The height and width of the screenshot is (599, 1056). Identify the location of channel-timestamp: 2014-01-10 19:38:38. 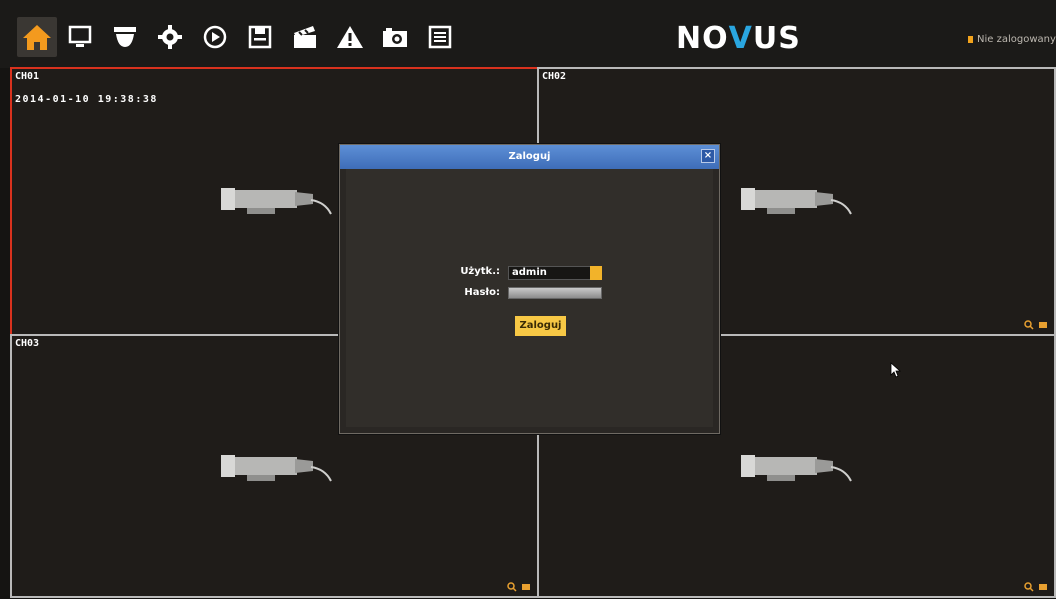
(86, 99).